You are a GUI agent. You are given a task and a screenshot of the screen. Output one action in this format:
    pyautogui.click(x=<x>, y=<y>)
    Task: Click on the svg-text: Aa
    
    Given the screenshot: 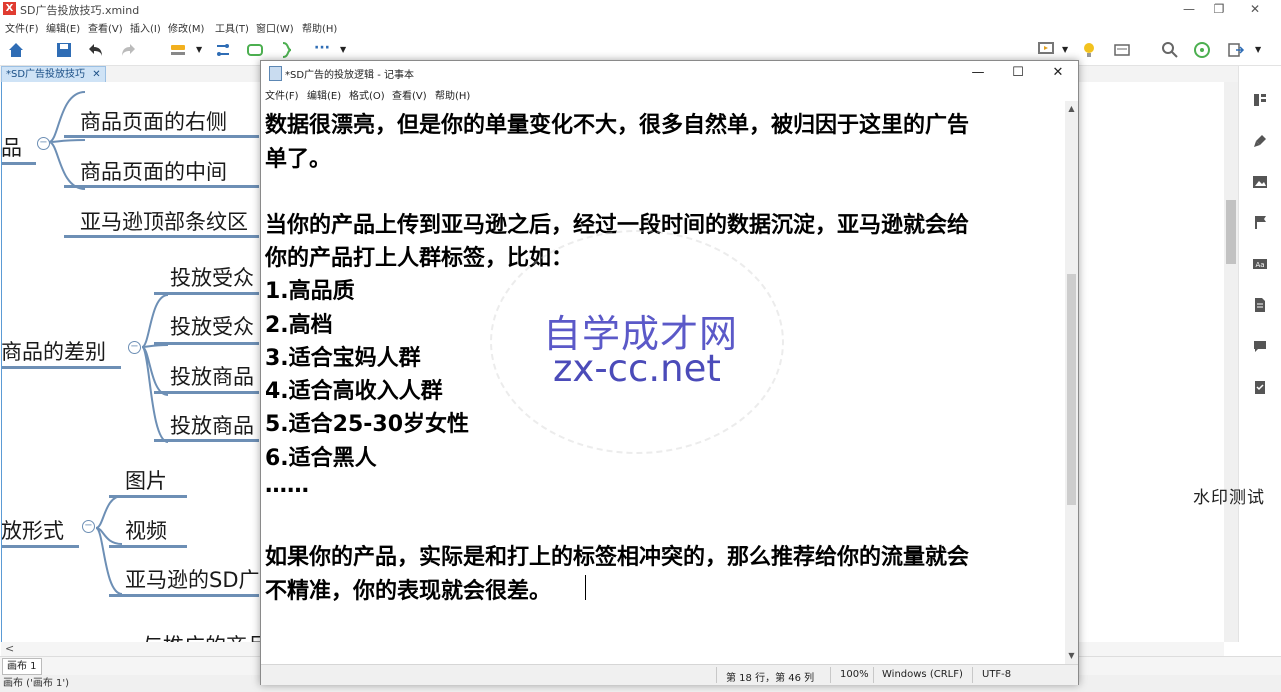 What is the action you would take?
    pyautogui.click(x=1259, y=265)
    